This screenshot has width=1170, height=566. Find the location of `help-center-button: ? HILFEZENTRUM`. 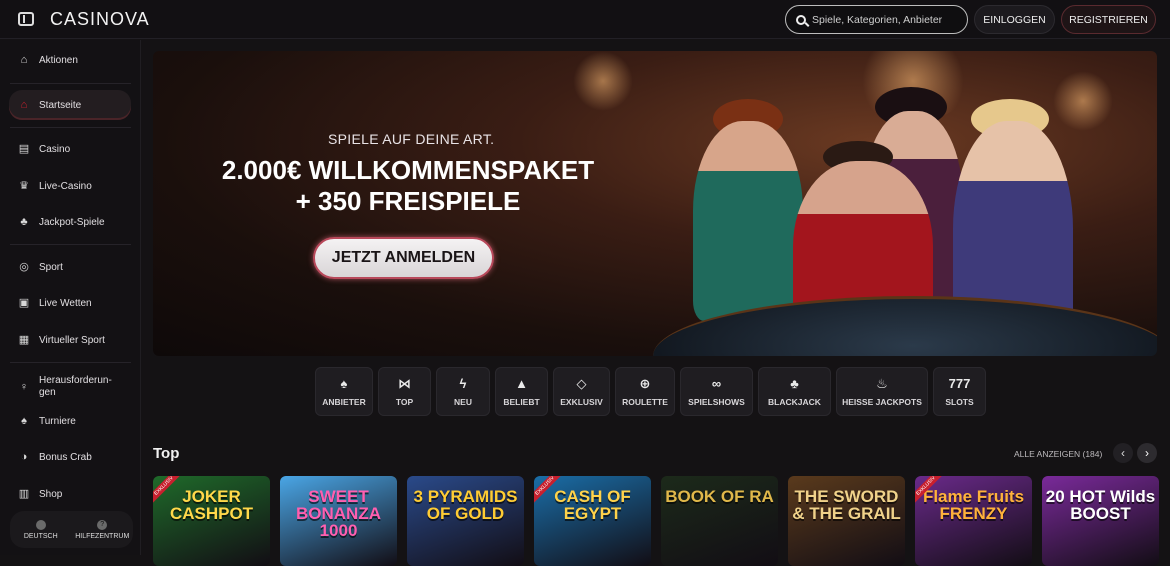

help-center-button: ? HILFEZENTRUM is located at coordinates (103, 529).